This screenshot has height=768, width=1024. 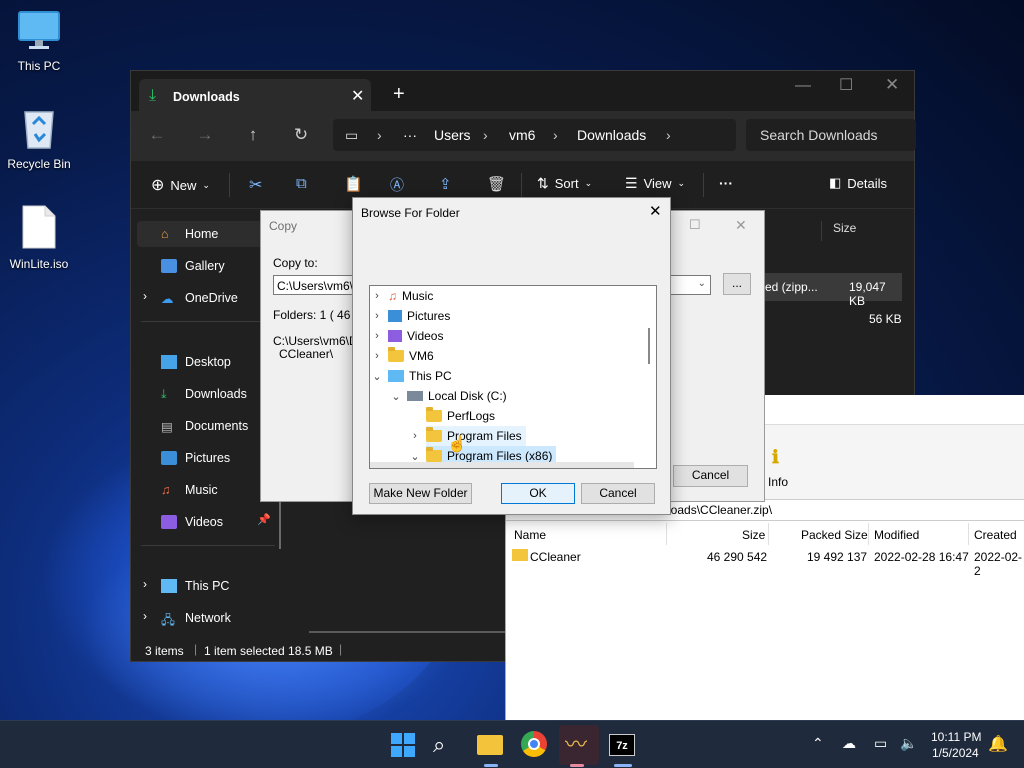 I want to click on nav-item-desktop: Desktop, so click(x=196, y=362).